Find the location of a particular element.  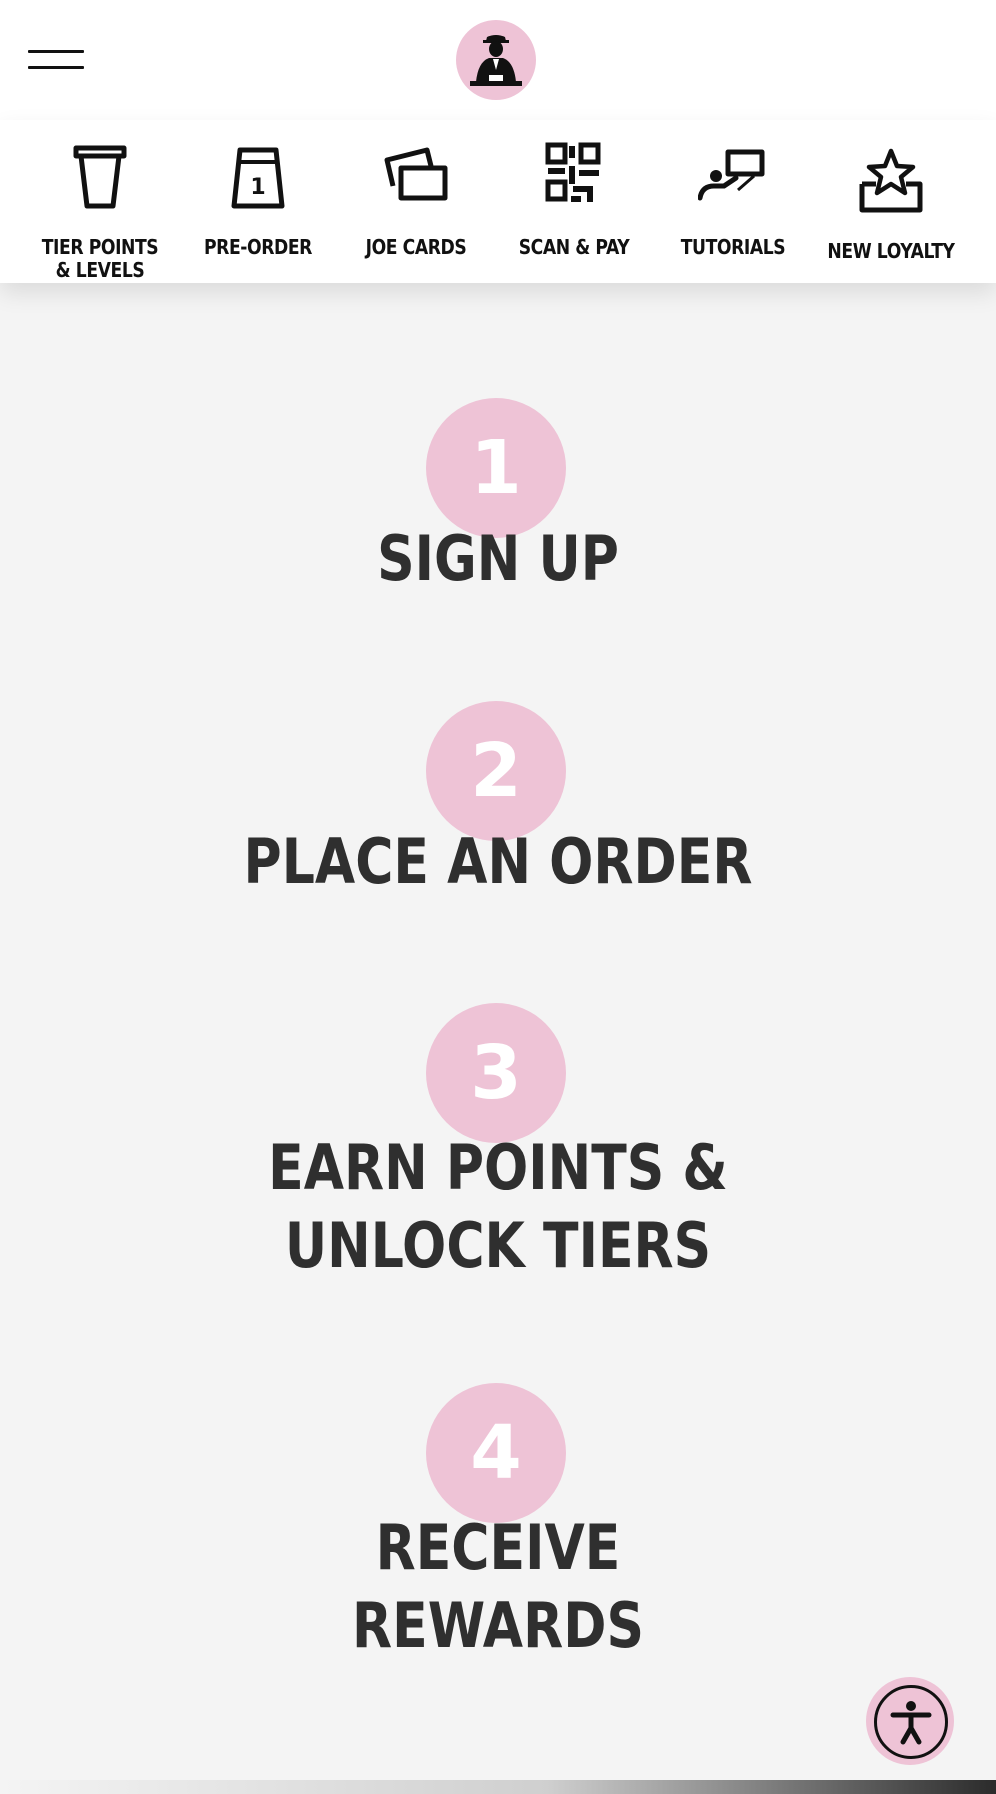

logo-figure is located at coordinates (496, 60).